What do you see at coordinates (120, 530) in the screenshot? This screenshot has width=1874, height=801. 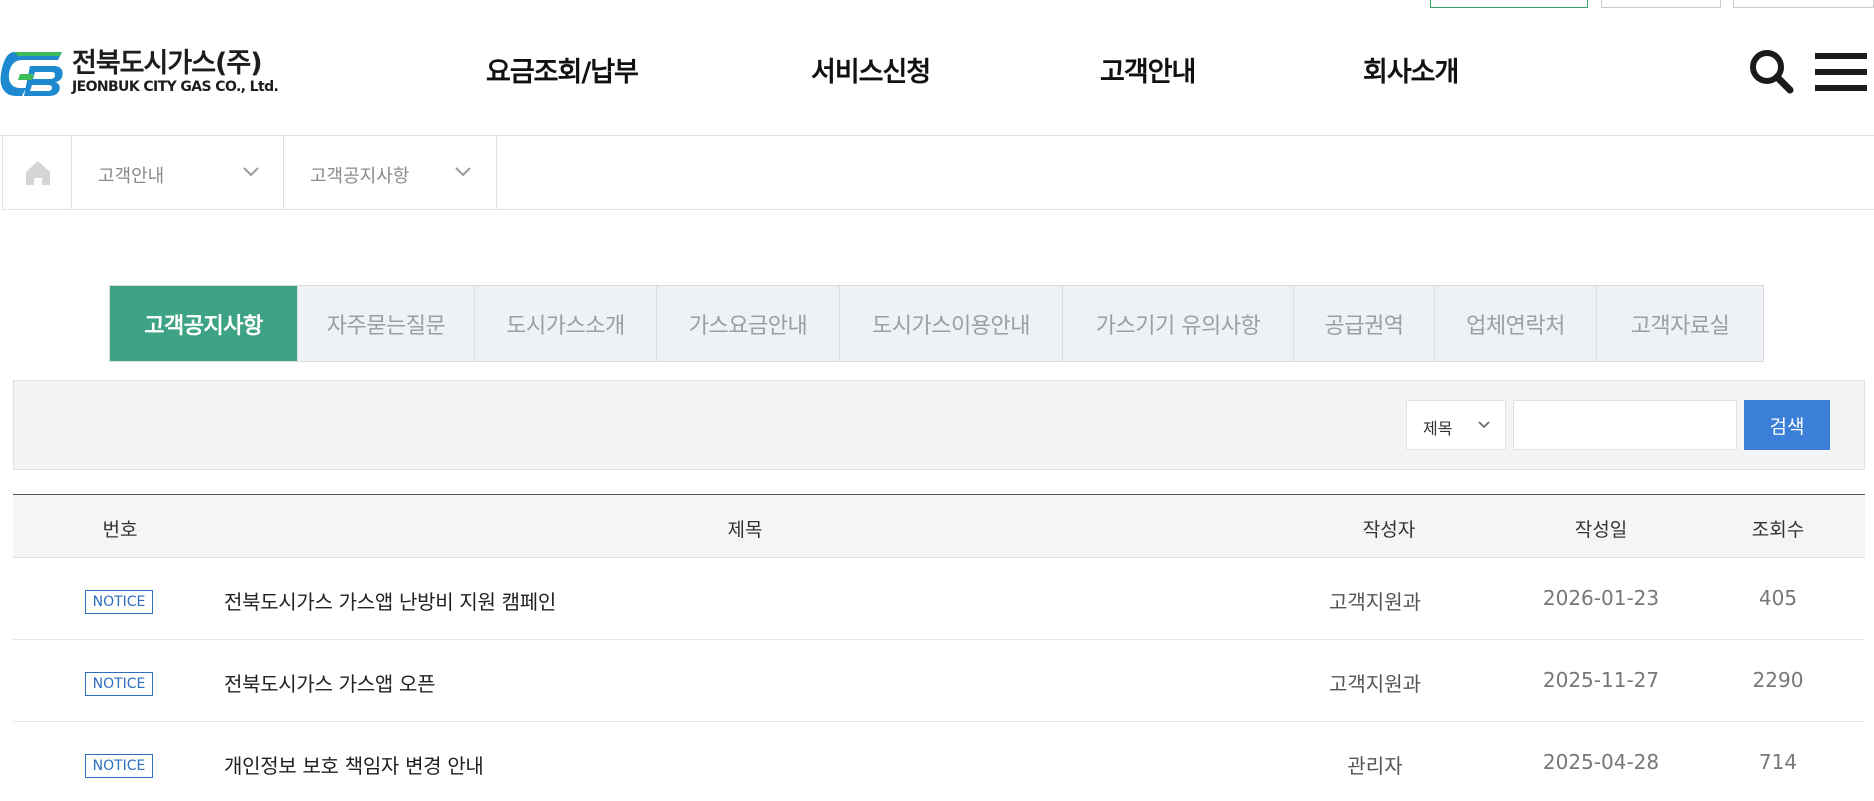 I see `column-header-number: 번호` at bounding box center [120, 530].